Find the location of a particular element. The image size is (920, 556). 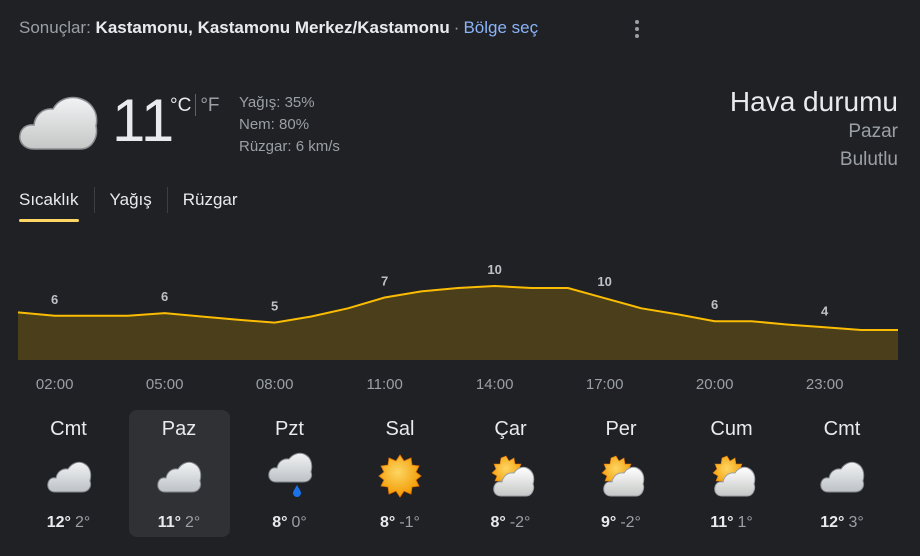

day-temps: 9° -2° is located at coordinates (621, 523).